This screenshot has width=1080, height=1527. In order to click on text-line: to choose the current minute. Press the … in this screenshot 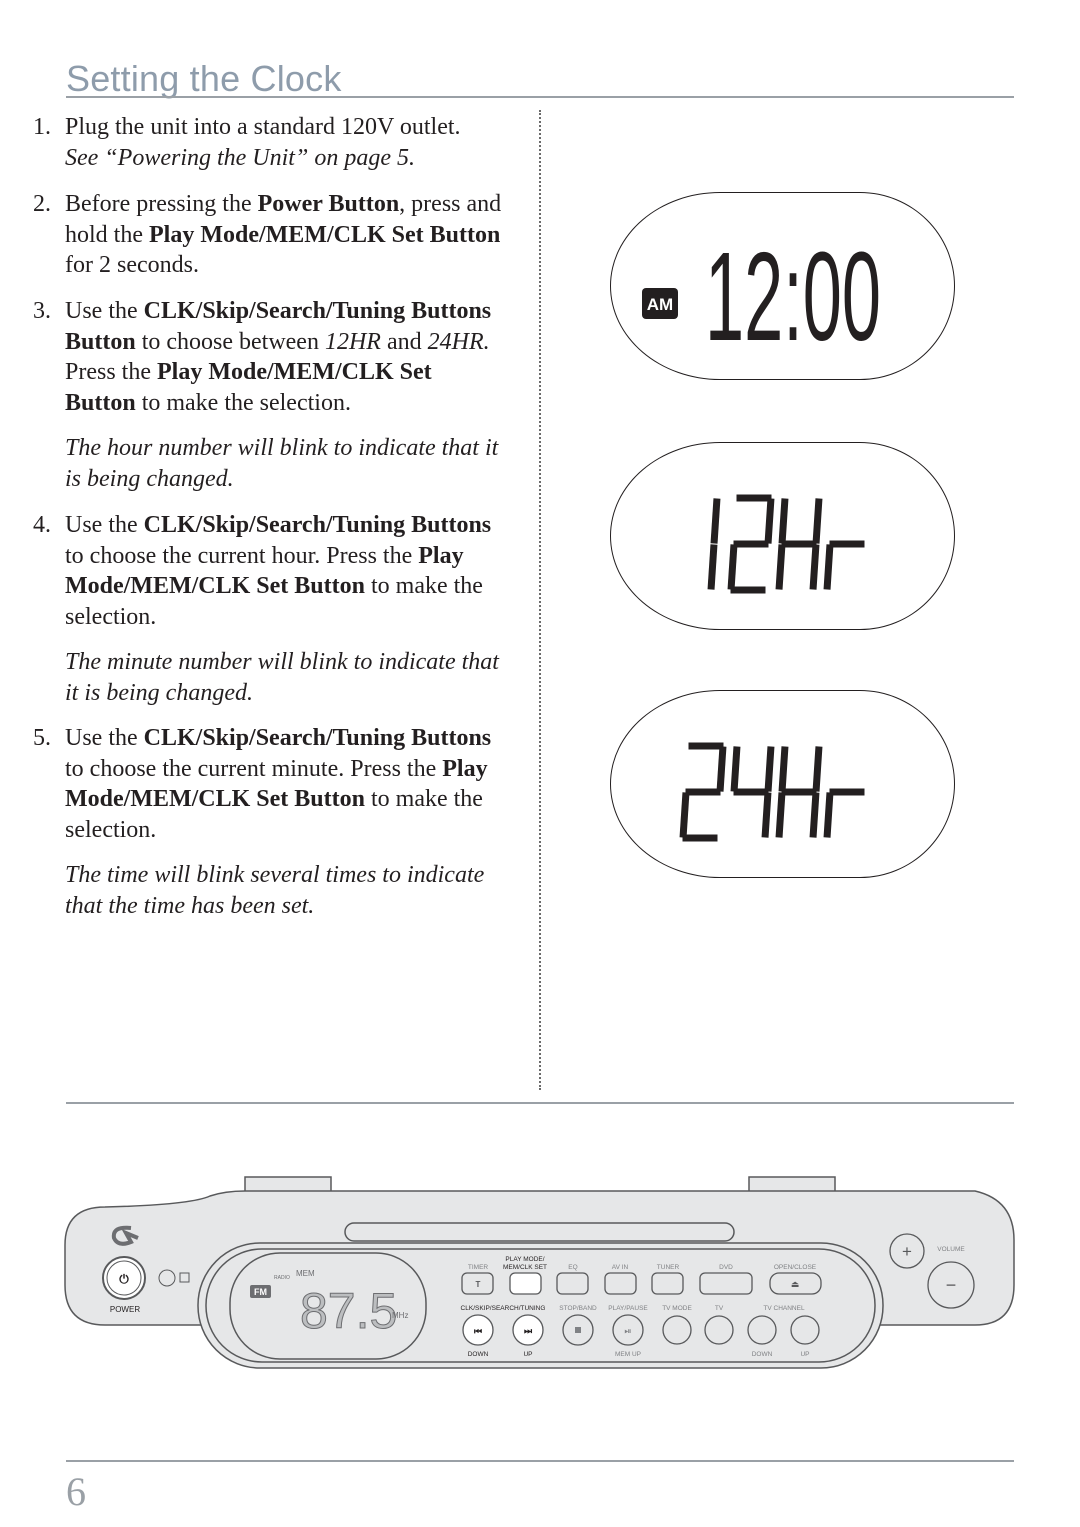, I will do `click(283, 769)`.